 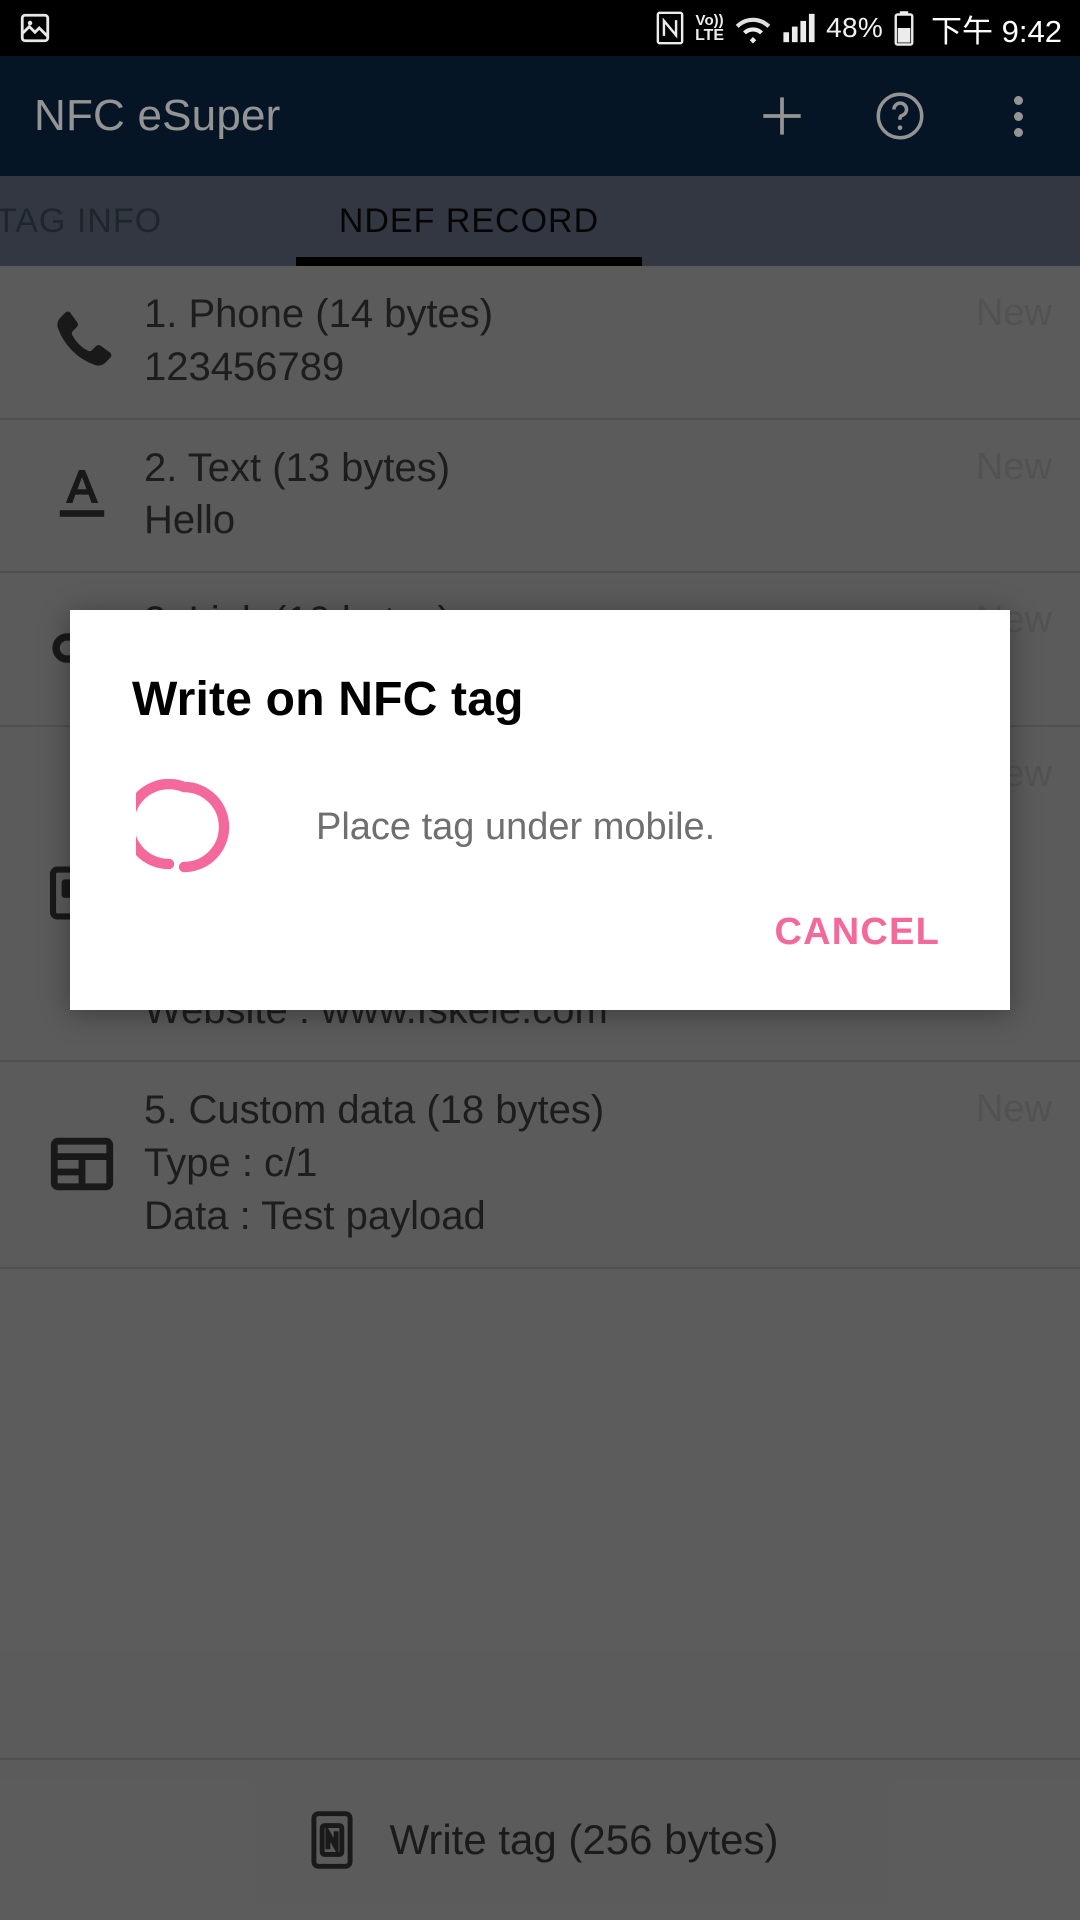 What do you see at coordinates (540, 801) in the screenshot?
I see `dialog-body: Place tag under mobile.` at bounding box center [540, 801].